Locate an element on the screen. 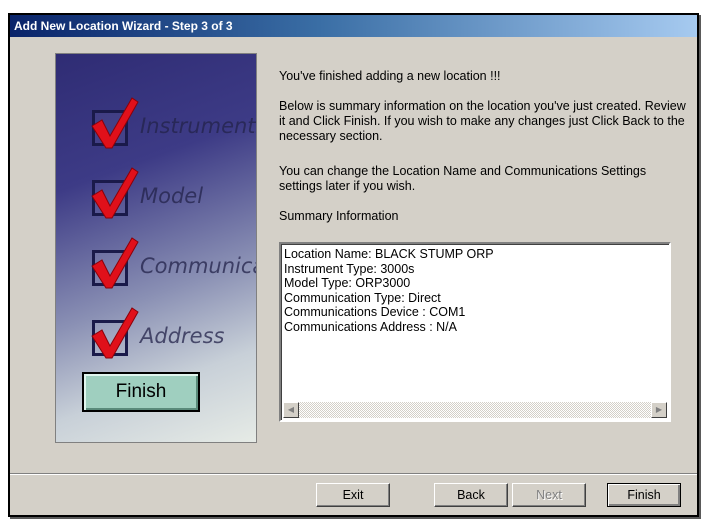 The height and width of the screenshot is (521, 707). sidebar-step-instruments: Instruments is located at coordinates (166, 126).